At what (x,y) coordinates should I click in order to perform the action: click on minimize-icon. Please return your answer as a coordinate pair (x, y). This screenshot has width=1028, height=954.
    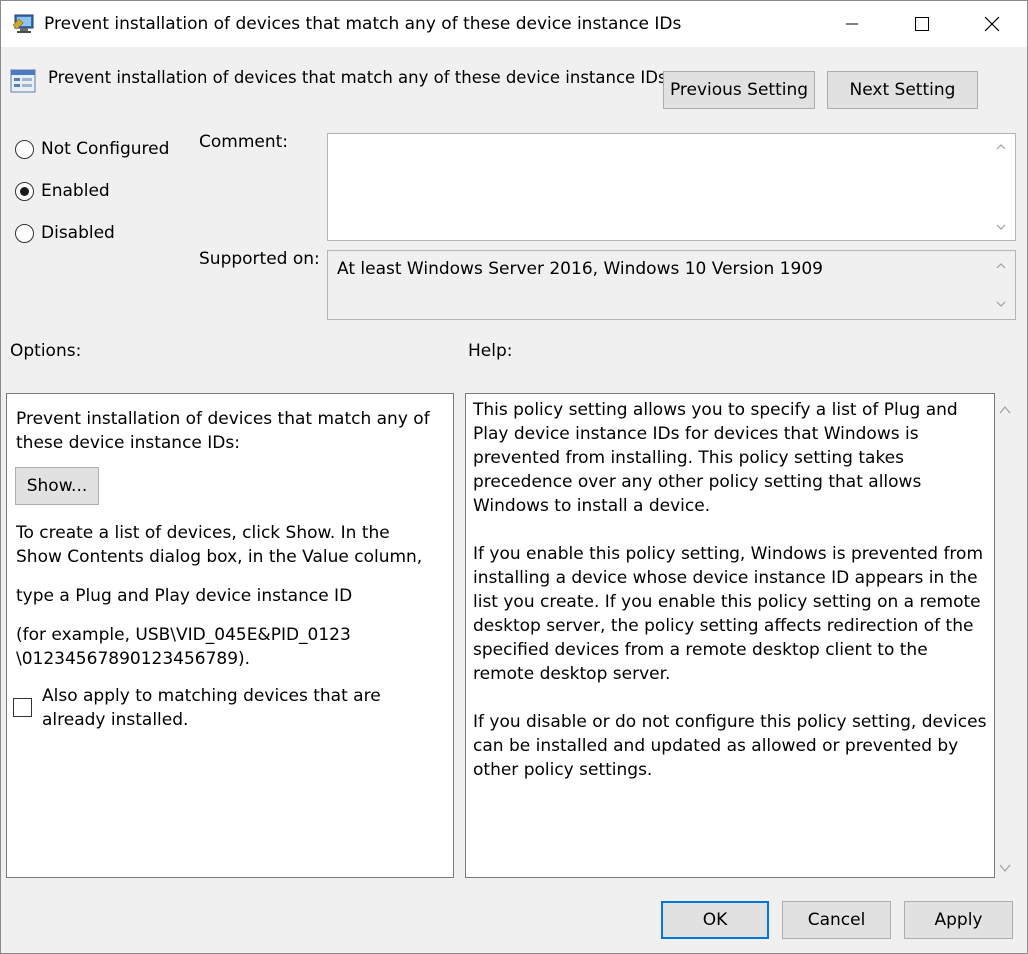
    Looking at the image, I should click on (852, 24).